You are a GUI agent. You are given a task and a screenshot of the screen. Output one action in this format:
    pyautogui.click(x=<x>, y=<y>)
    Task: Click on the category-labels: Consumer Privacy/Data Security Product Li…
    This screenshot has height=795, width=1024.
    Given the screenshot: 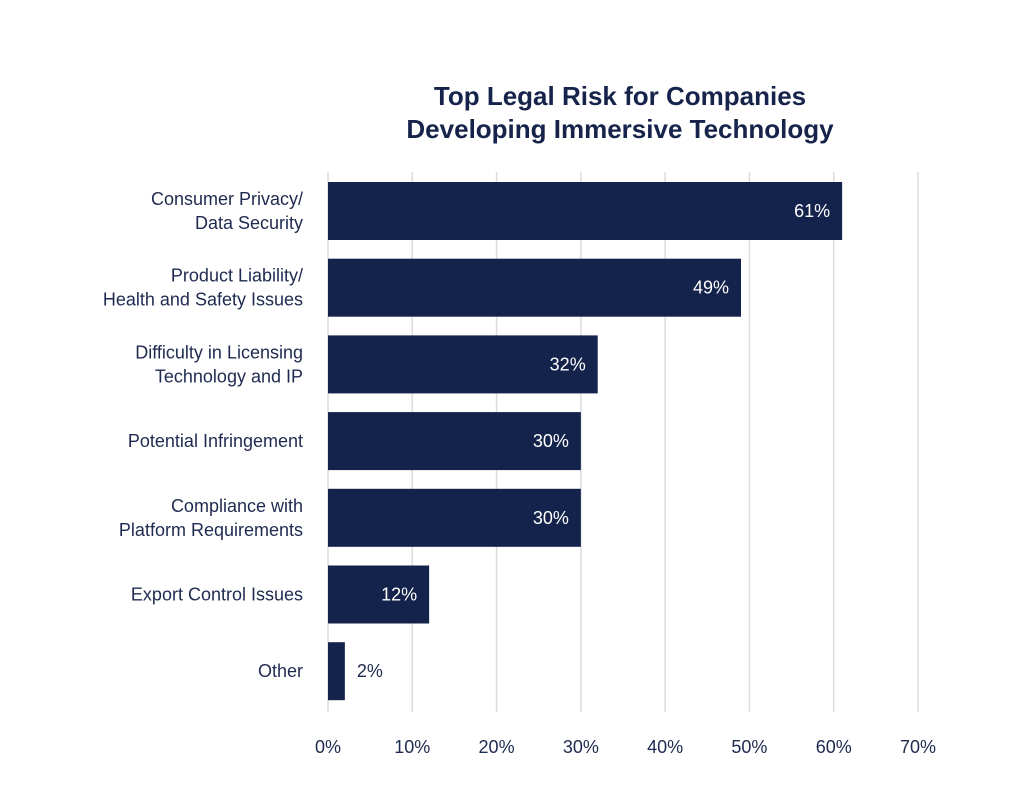 What is the action you would take?
    pyautogui.click(x=203, y=435)
    